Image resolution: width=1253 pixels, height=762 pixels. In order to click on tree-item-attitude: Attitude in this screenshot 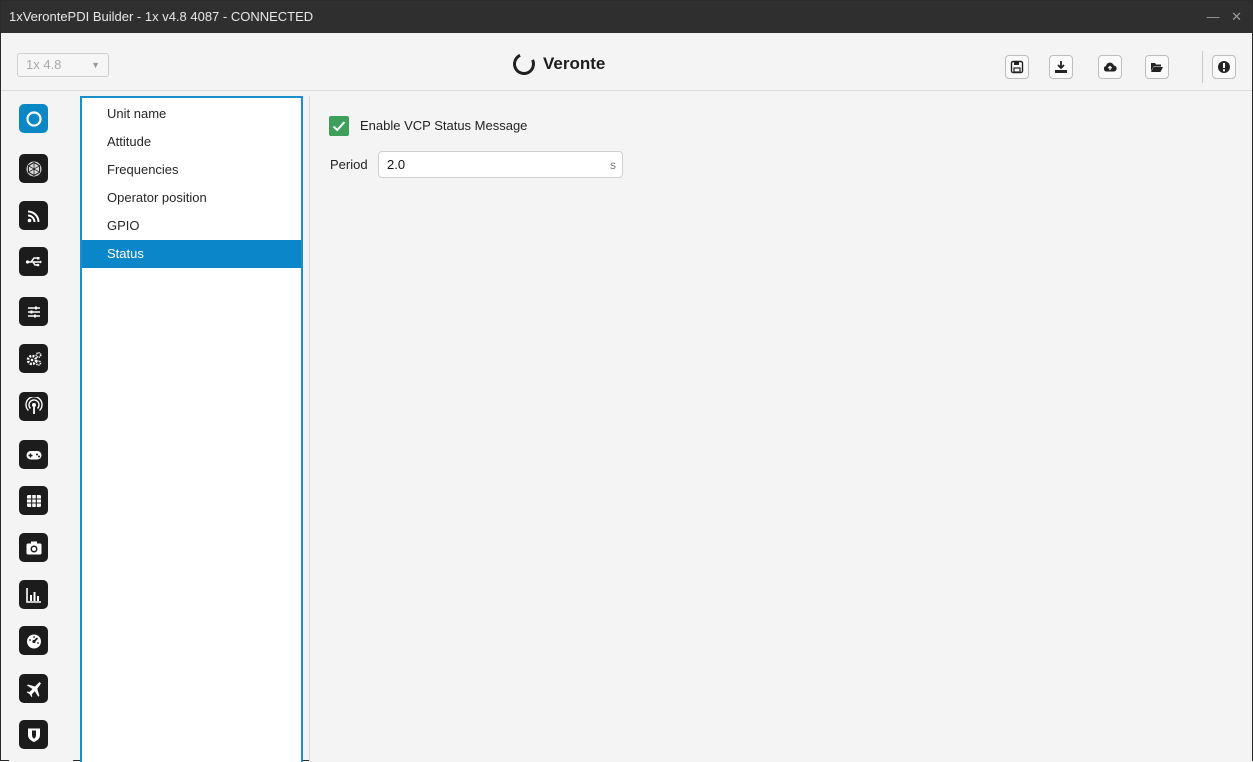, I will do `click(191, 142)`.